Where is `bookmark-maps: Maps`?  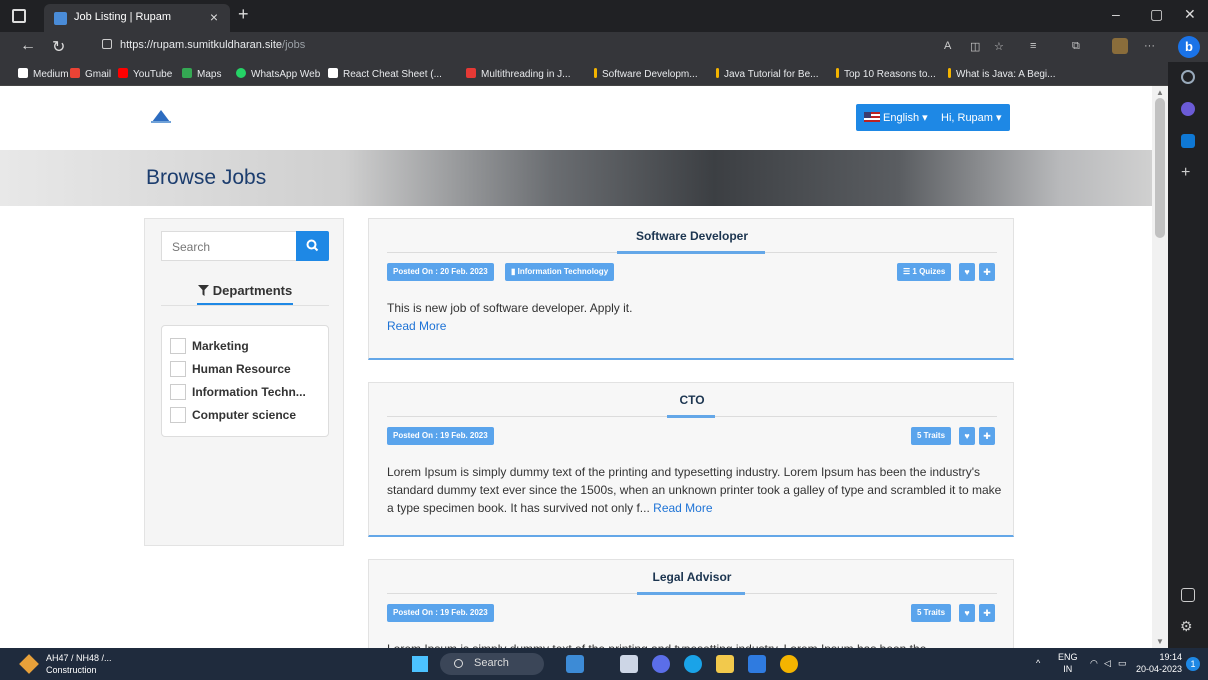 bookmark-maps: Maps is located at coordinates (201, 74).